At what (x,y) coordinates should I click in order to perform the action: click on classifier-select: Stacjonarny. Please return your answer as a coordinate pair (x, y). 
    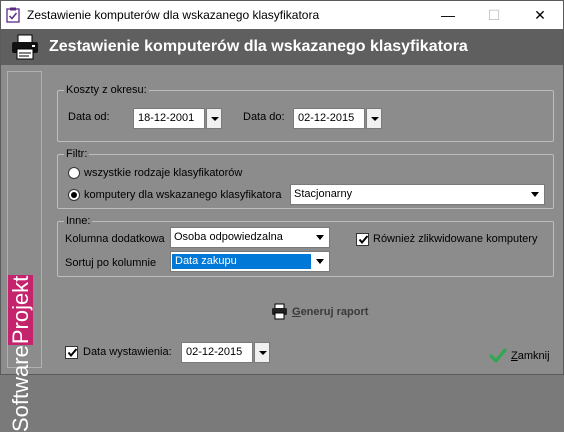
    Looking at the image, I should click on (417, 194).